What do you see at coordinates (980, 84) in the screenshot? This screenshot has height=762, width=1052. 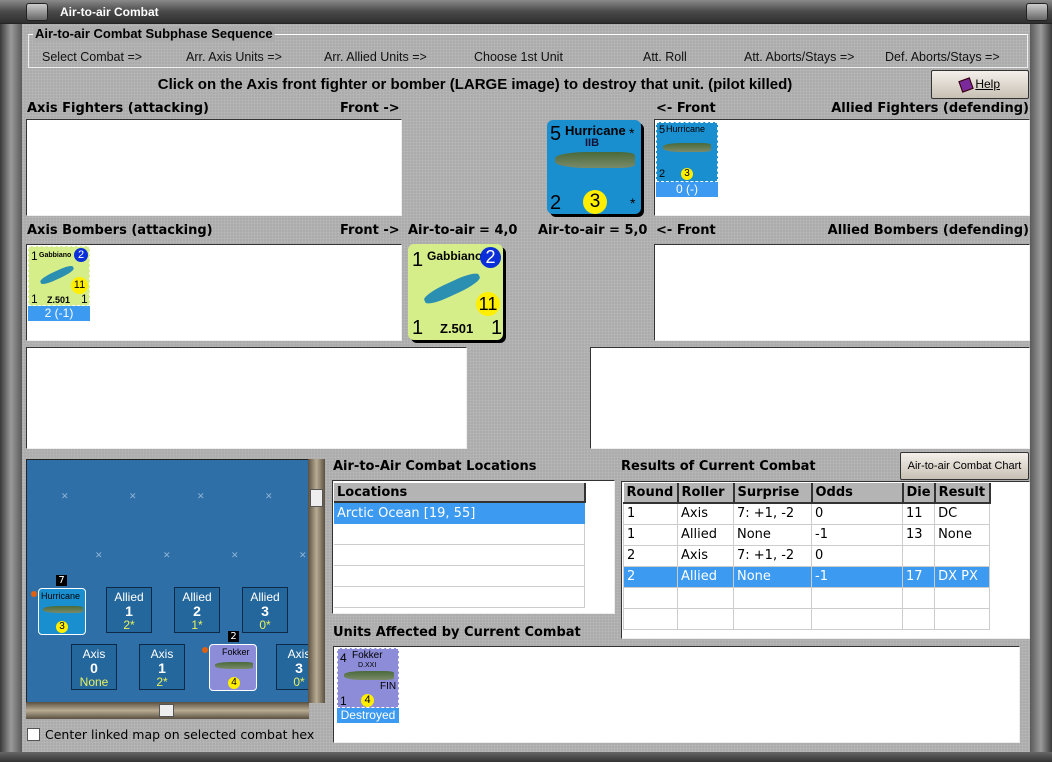 I see `help-button: Help` at bounding box center [980, 84].